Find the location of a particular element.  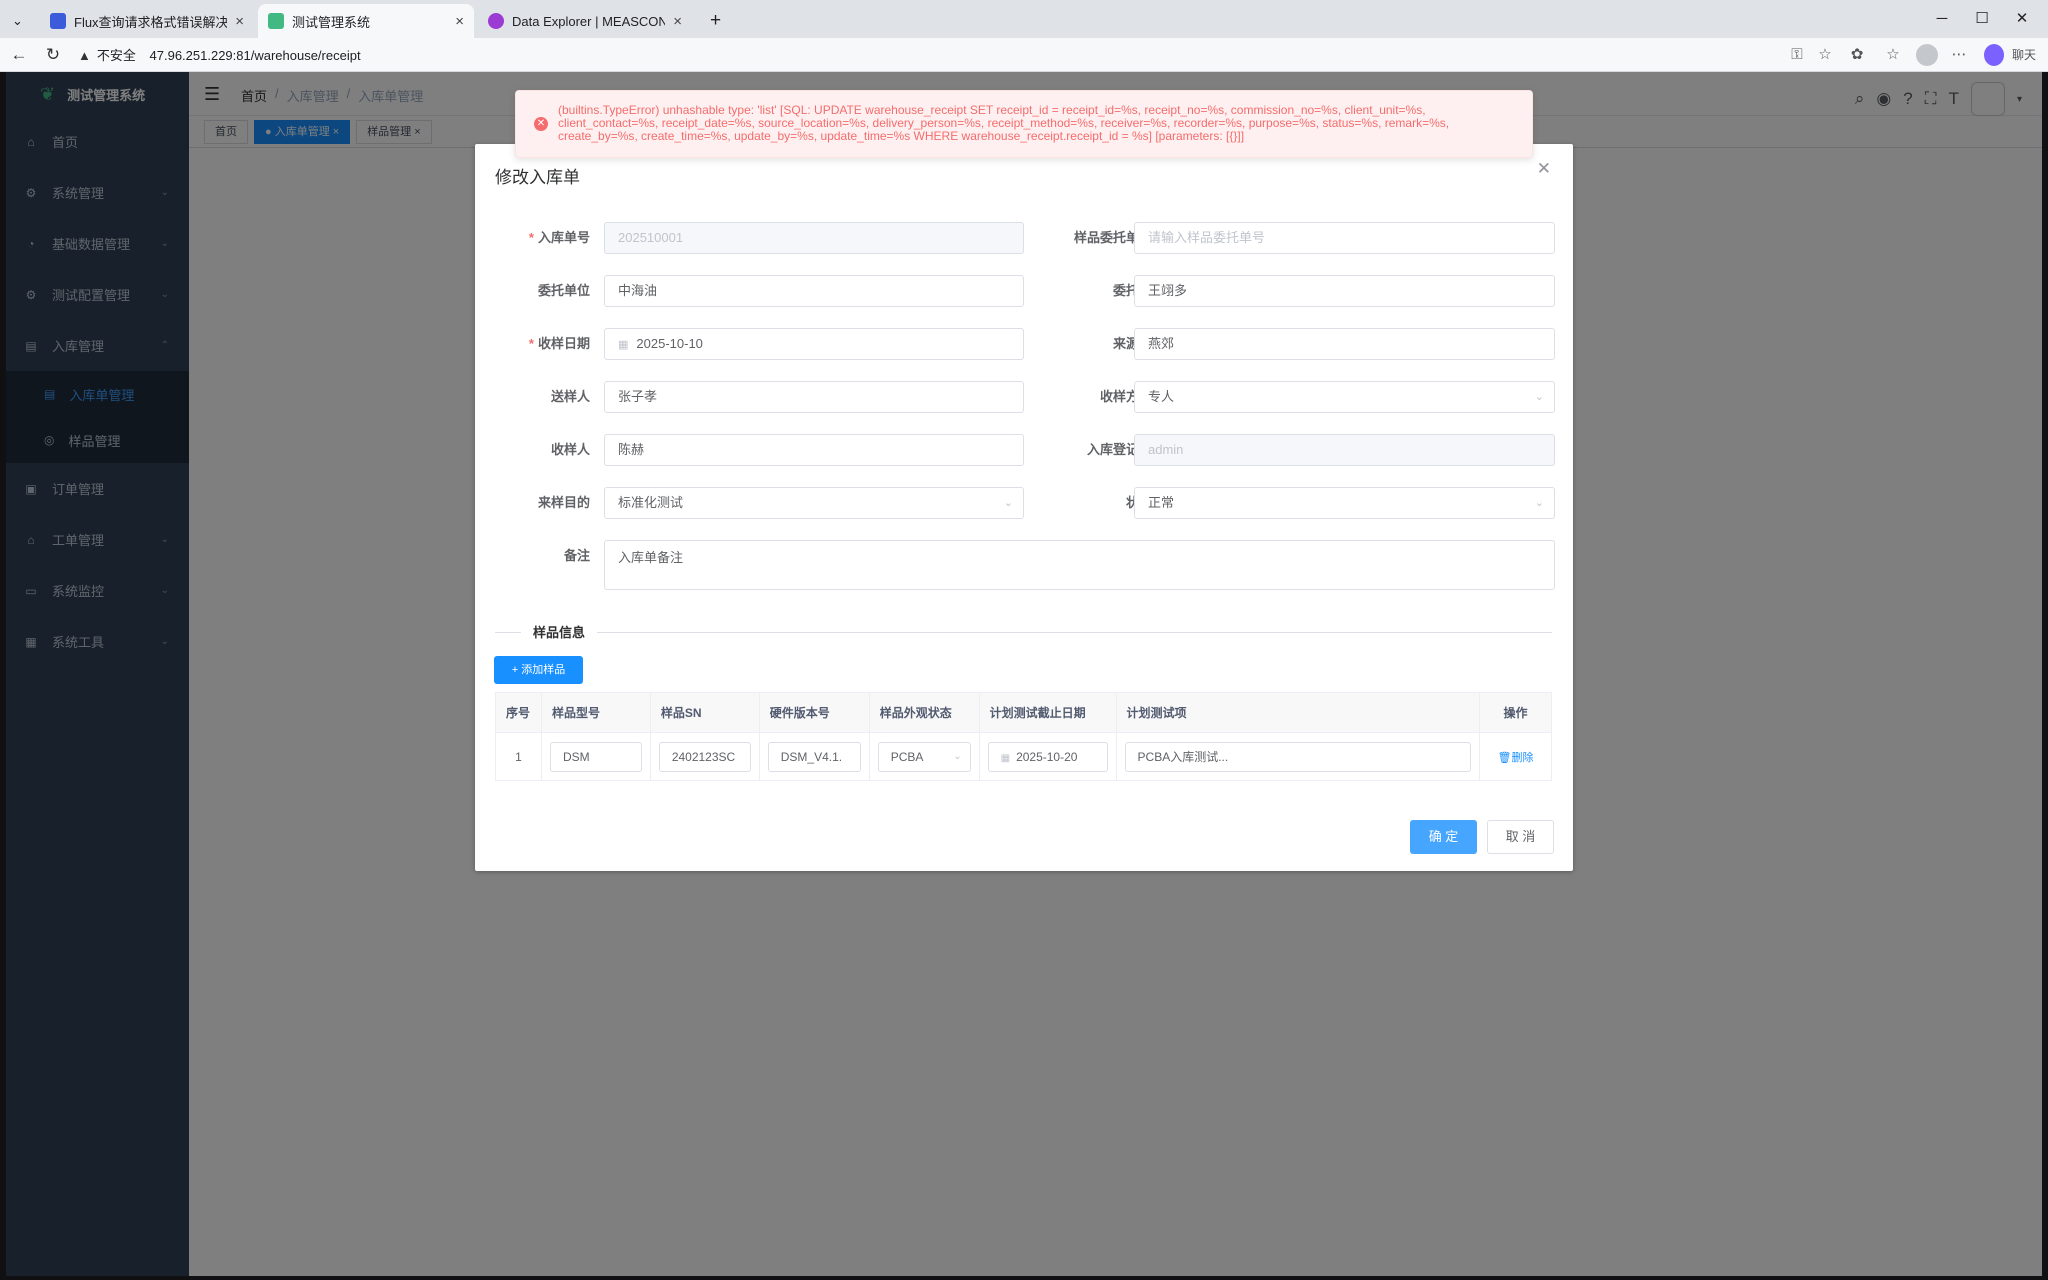

delete-sample-button: 🗑删除 is located at coordinates (1516, 758).